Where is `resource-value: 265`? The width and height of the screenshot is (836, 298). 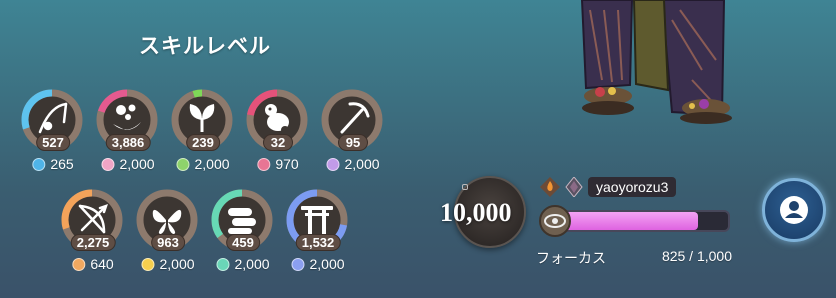 resource-value: 265 is located at coordinates (62, 164).